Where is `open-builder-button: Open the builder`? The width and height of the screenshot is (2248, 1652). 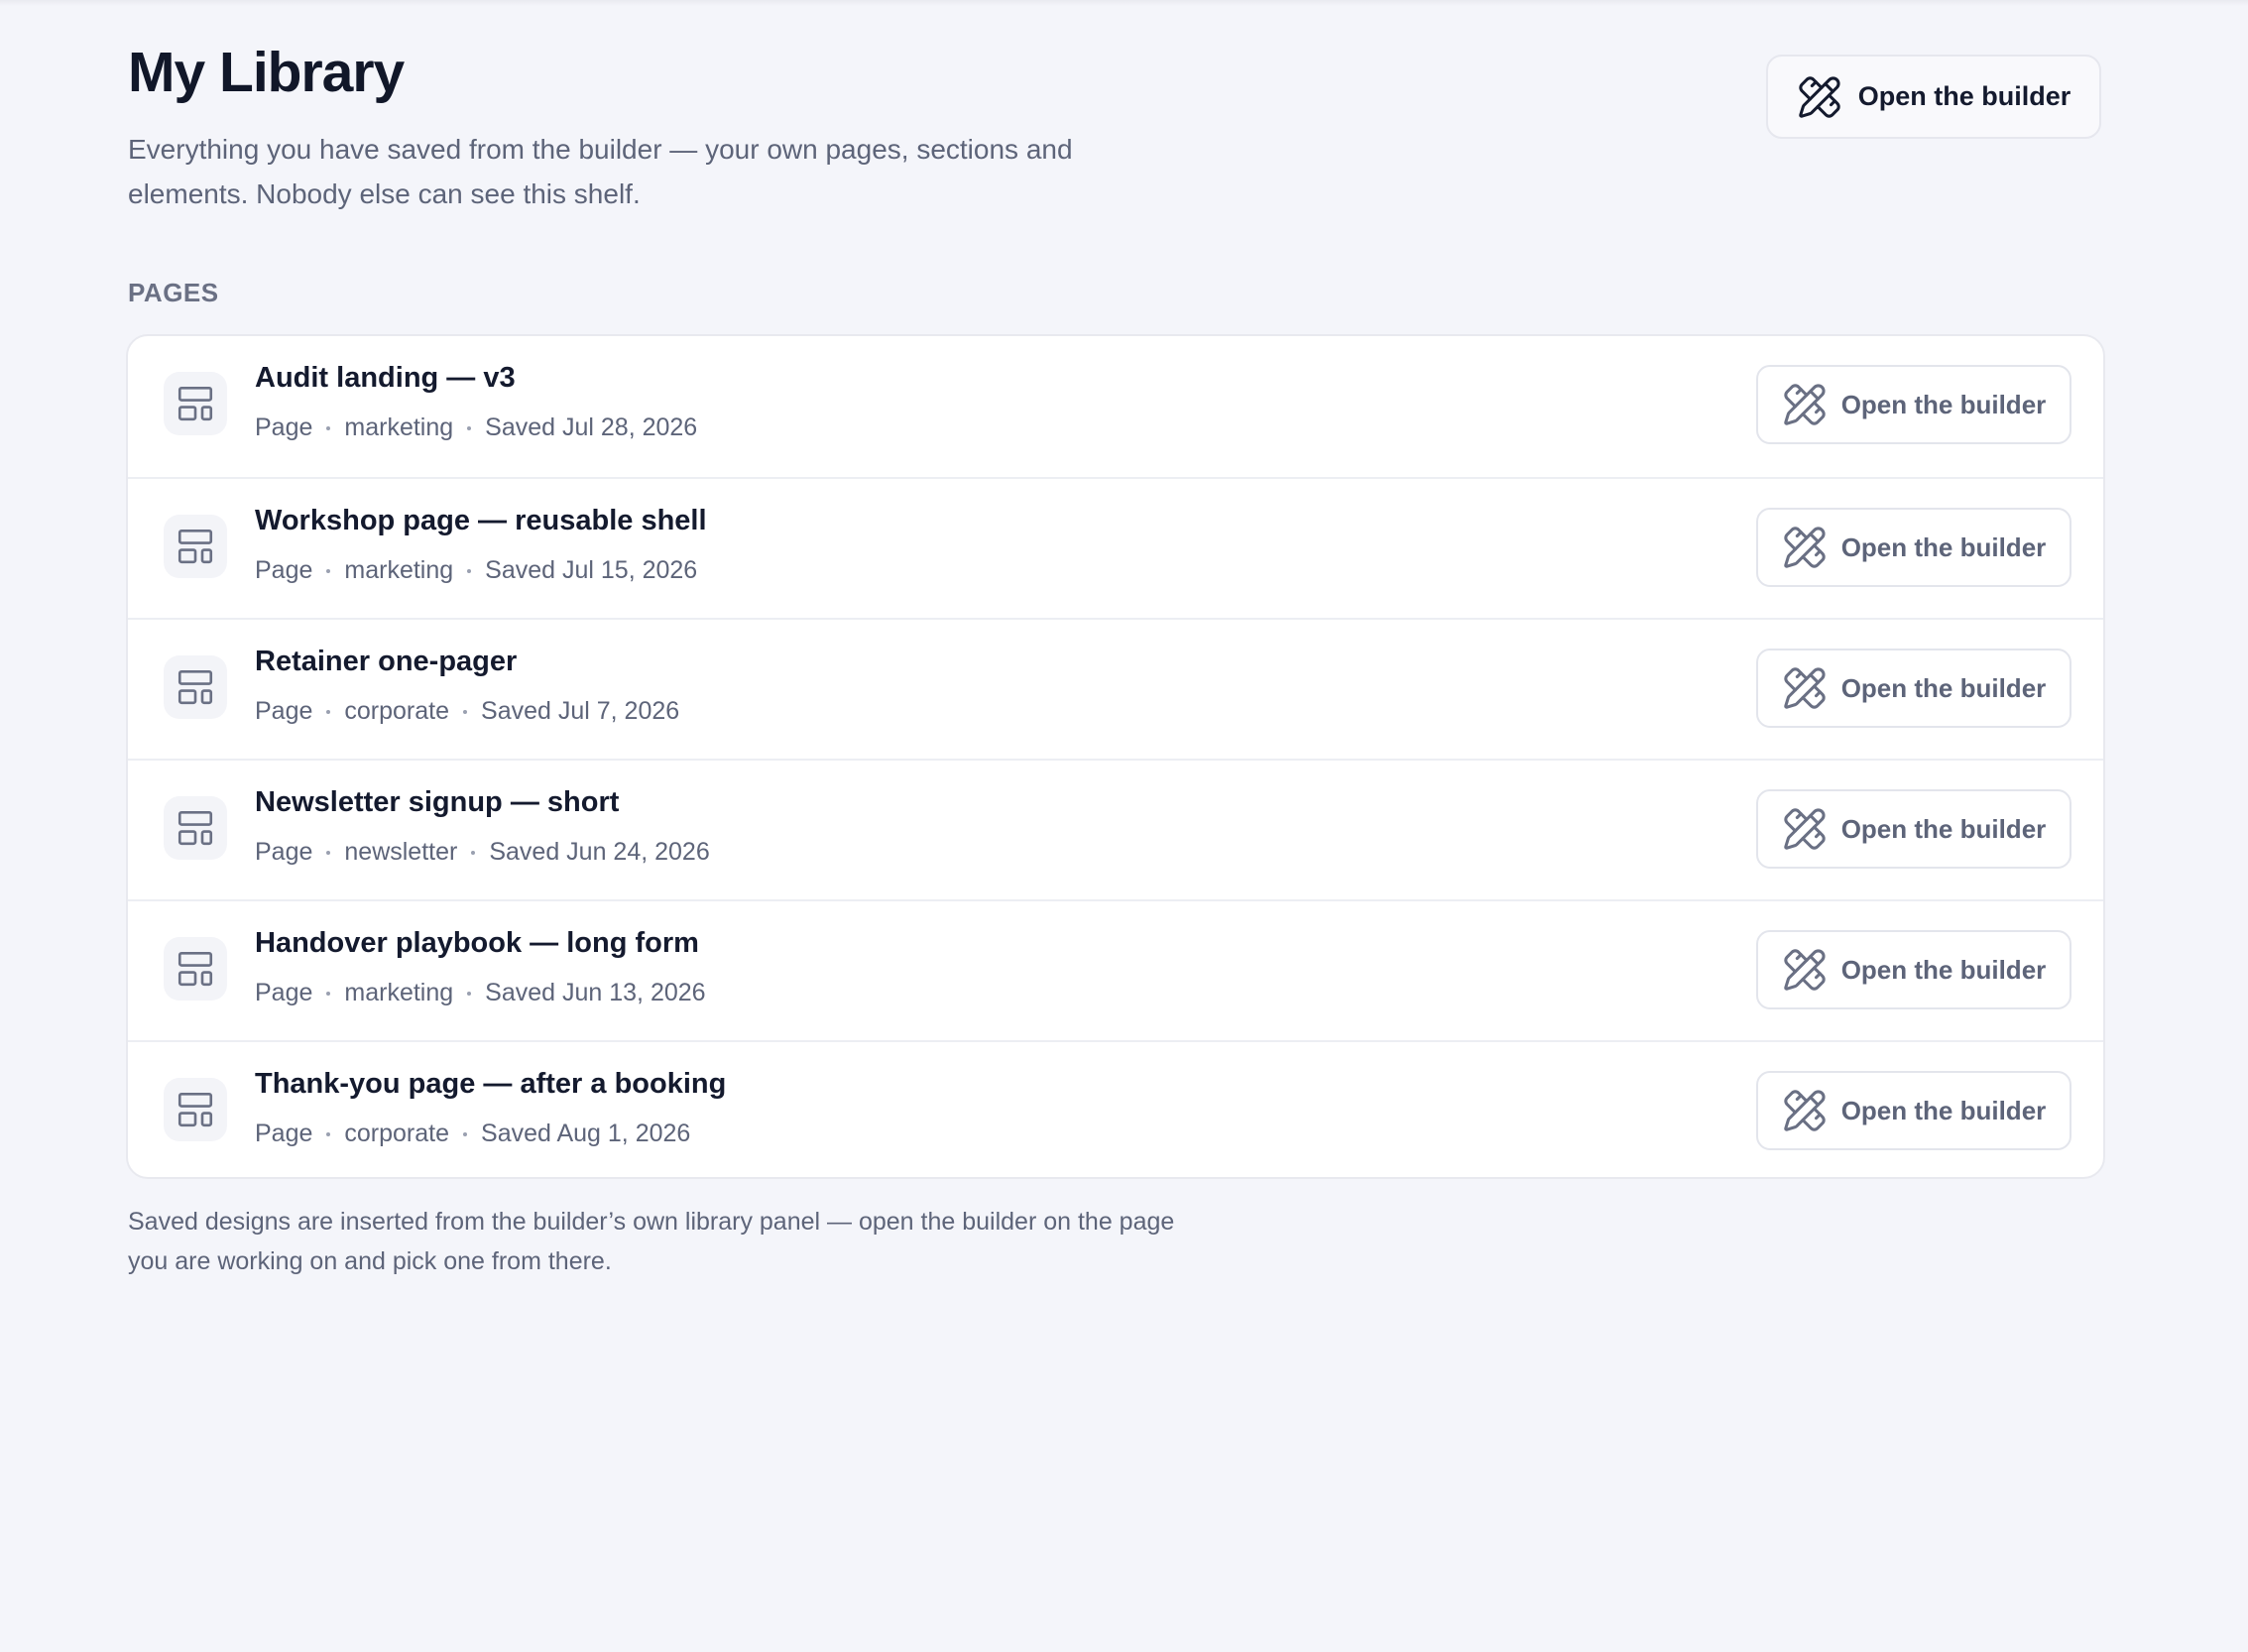 open-builder-button: Open the builder is located at coordinates (1933, 97).